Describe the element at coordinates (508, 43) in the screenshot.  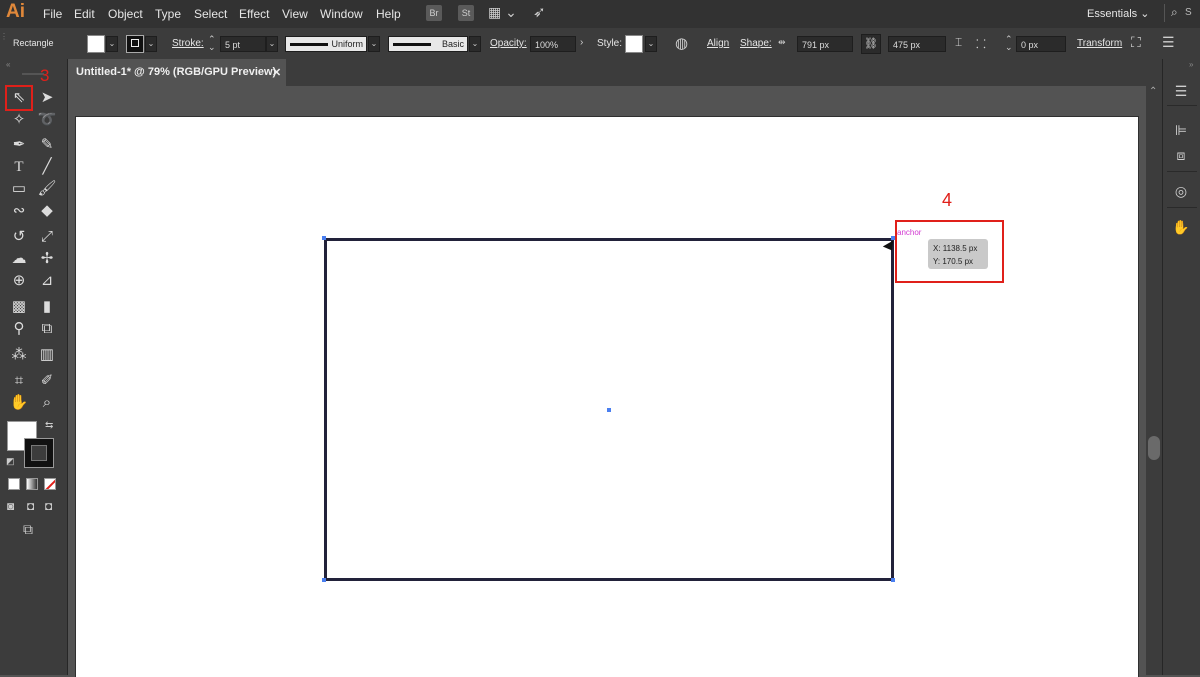
I see `opacity-label: Opacity:` at that location.